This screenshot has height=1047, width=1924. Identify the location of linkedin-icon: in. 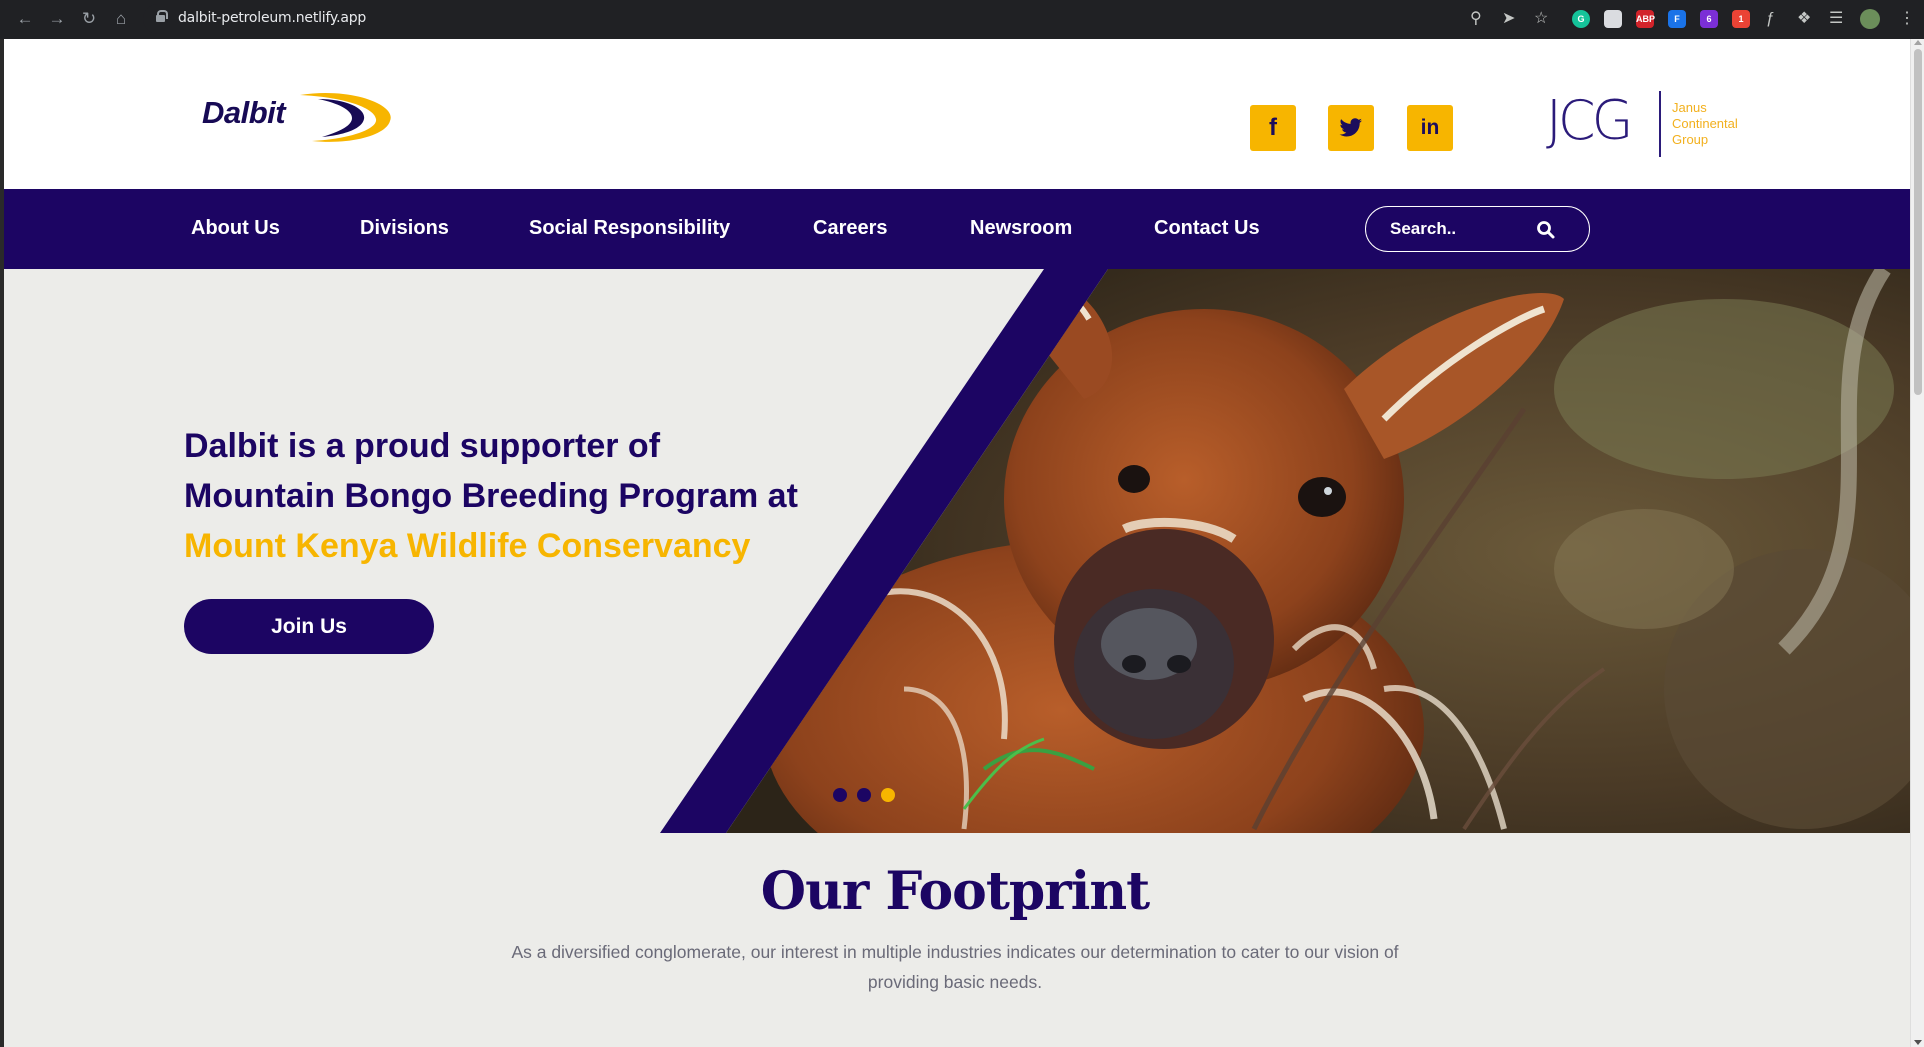
(1430, 127).